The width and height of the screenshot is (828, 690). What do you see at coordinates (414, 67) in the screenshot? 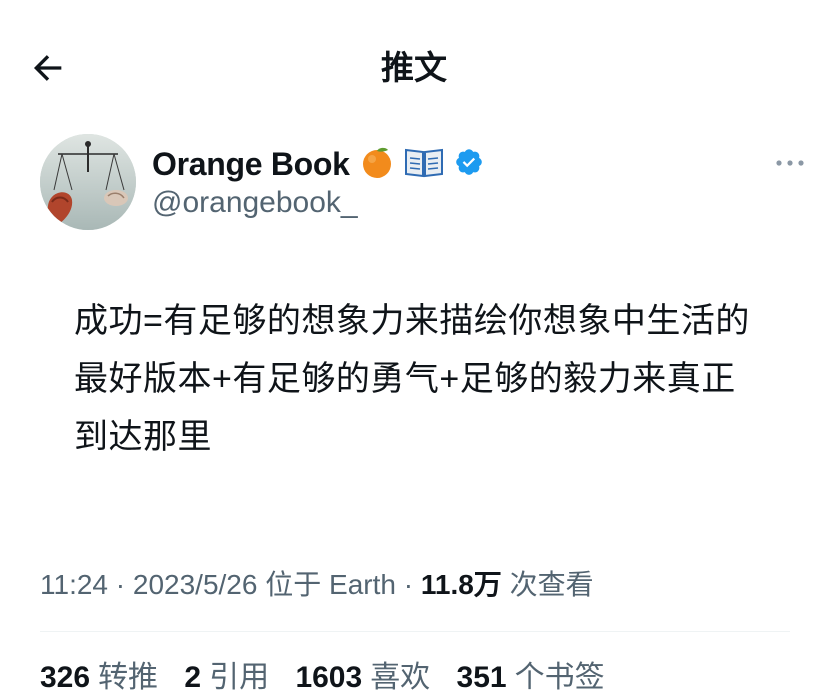
I see `page-title: 推文` at bounding box center [414, 67].